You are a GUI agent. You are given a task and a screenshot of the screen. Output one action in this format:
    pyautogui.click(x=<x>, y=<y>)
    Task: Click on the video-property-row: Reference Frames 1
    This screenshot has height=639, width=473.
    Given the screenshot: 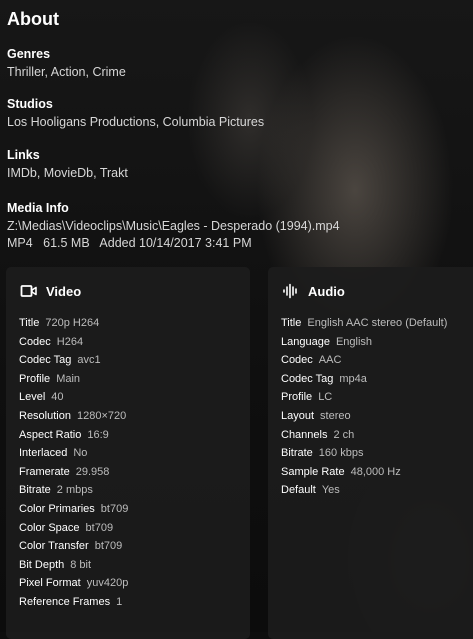 What is the action you would take?
    pyautogui.click(x=73, y=602)
    